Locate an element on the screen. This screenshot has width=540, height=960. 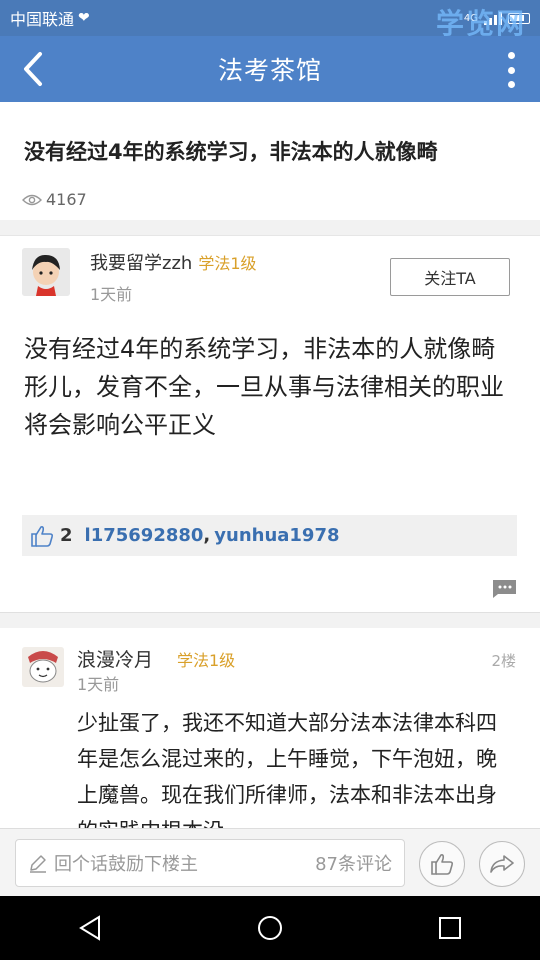
carrier-label: 中国联通 is located at coordinates (42, 19).